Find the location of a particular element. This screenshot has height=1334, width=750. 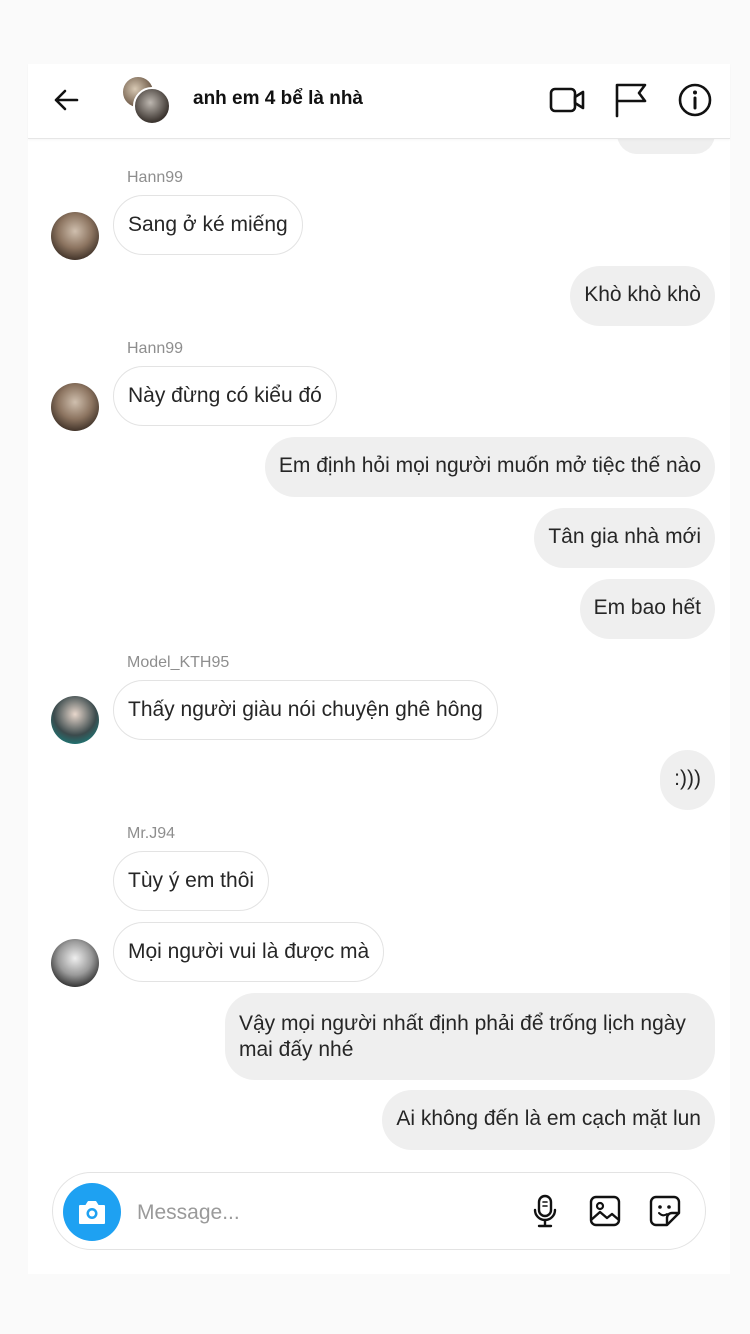

group-title: anh em 4 bể là nhà is located at coordinates (278, 99).